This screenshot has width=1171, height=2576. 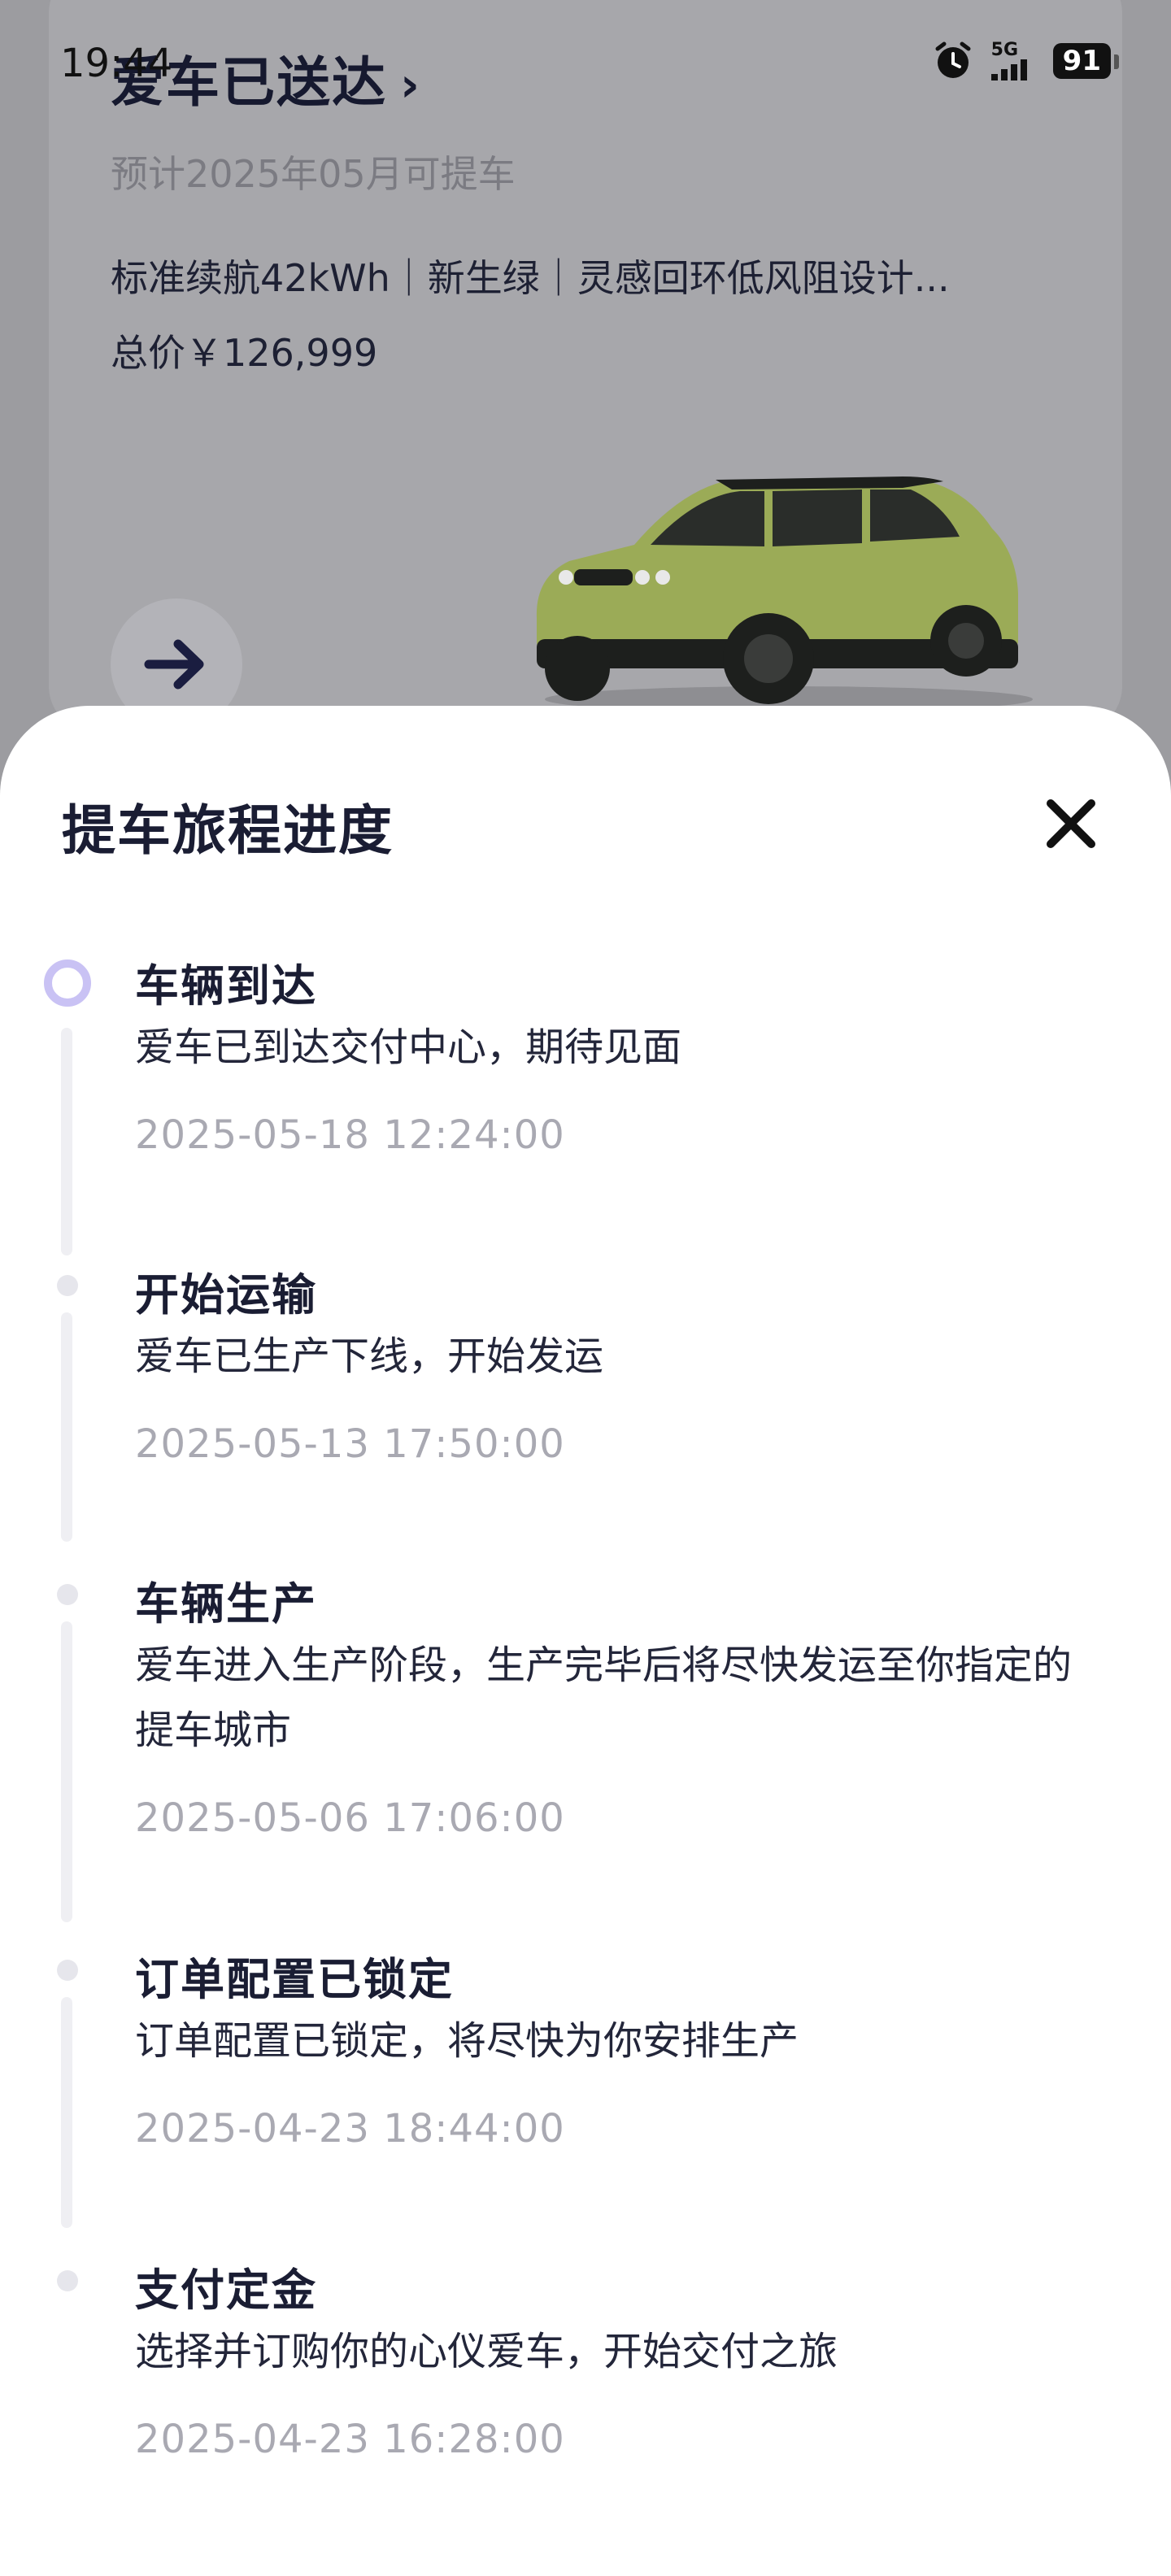 What do you see at coordinates (226, 2291) in the screenshot?
I see `step-title: 支付定金` at bounding box center [226, 2291].